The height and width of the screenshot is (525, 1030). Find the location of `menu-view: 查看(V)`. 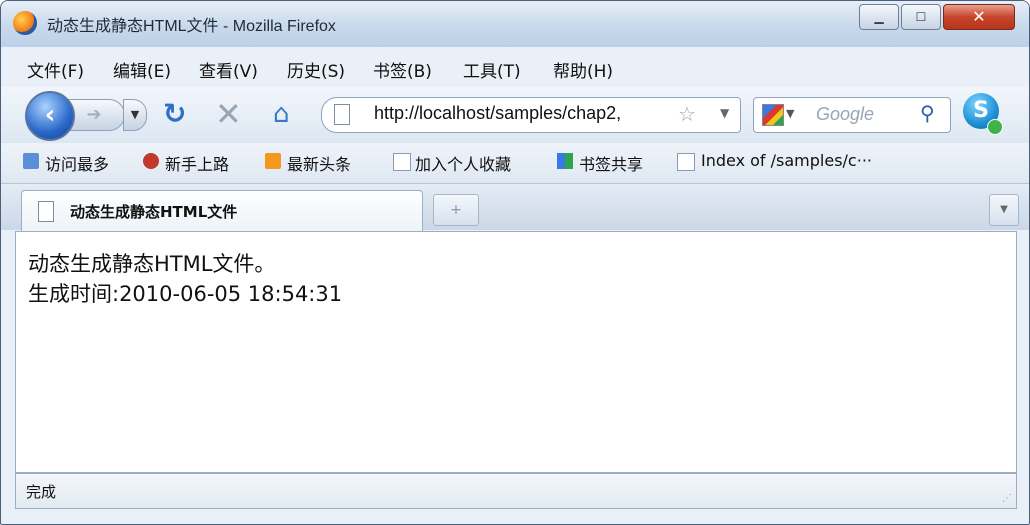

menu-view: 查看(V) is located at coordinates (228, 69).